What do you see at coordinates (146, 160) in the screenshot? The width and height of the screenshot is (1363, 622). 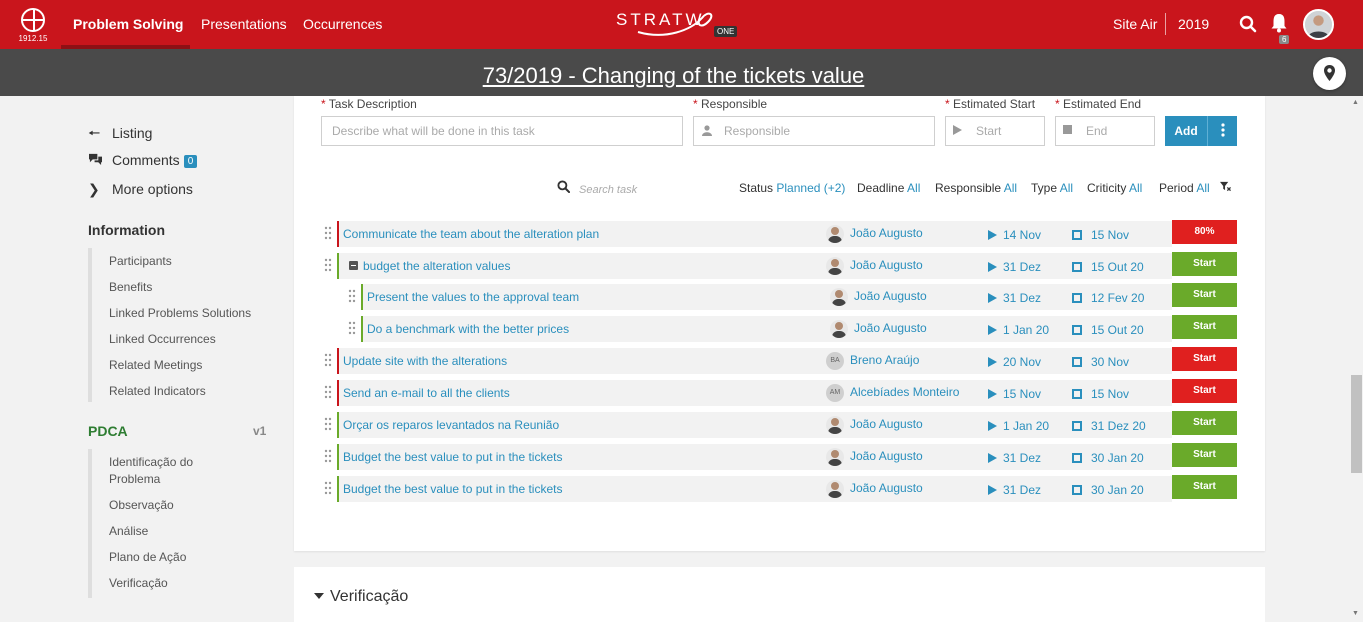 I see `comments-label: Comments` at bounding box center [146, 160].